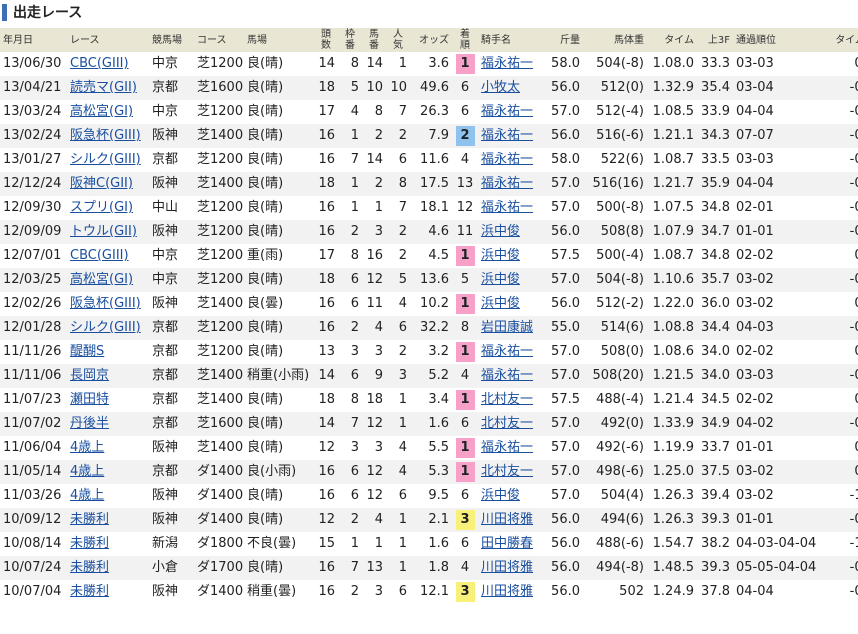  I want to click on col-header-body-weight: 馬体重, so click(615, 40).